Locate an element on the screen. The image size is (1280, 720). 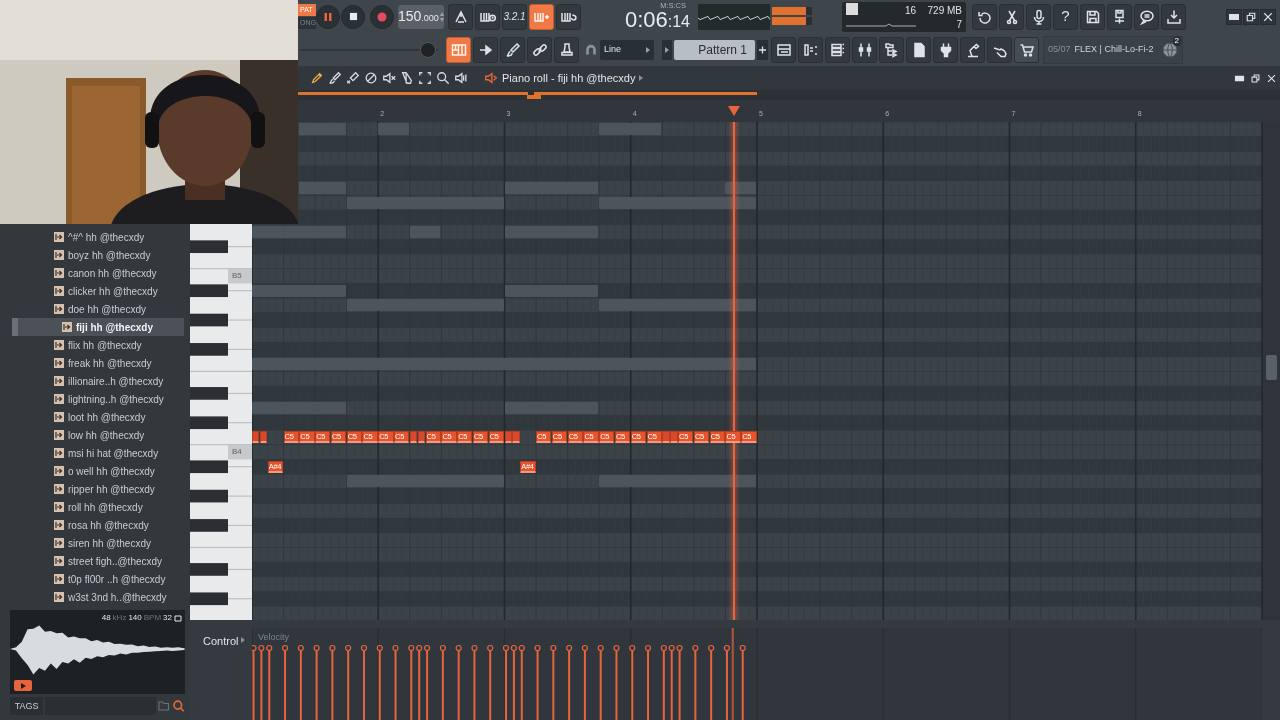
browser-item: rosa hh @thecxdy is located at coordinates (98, 525).